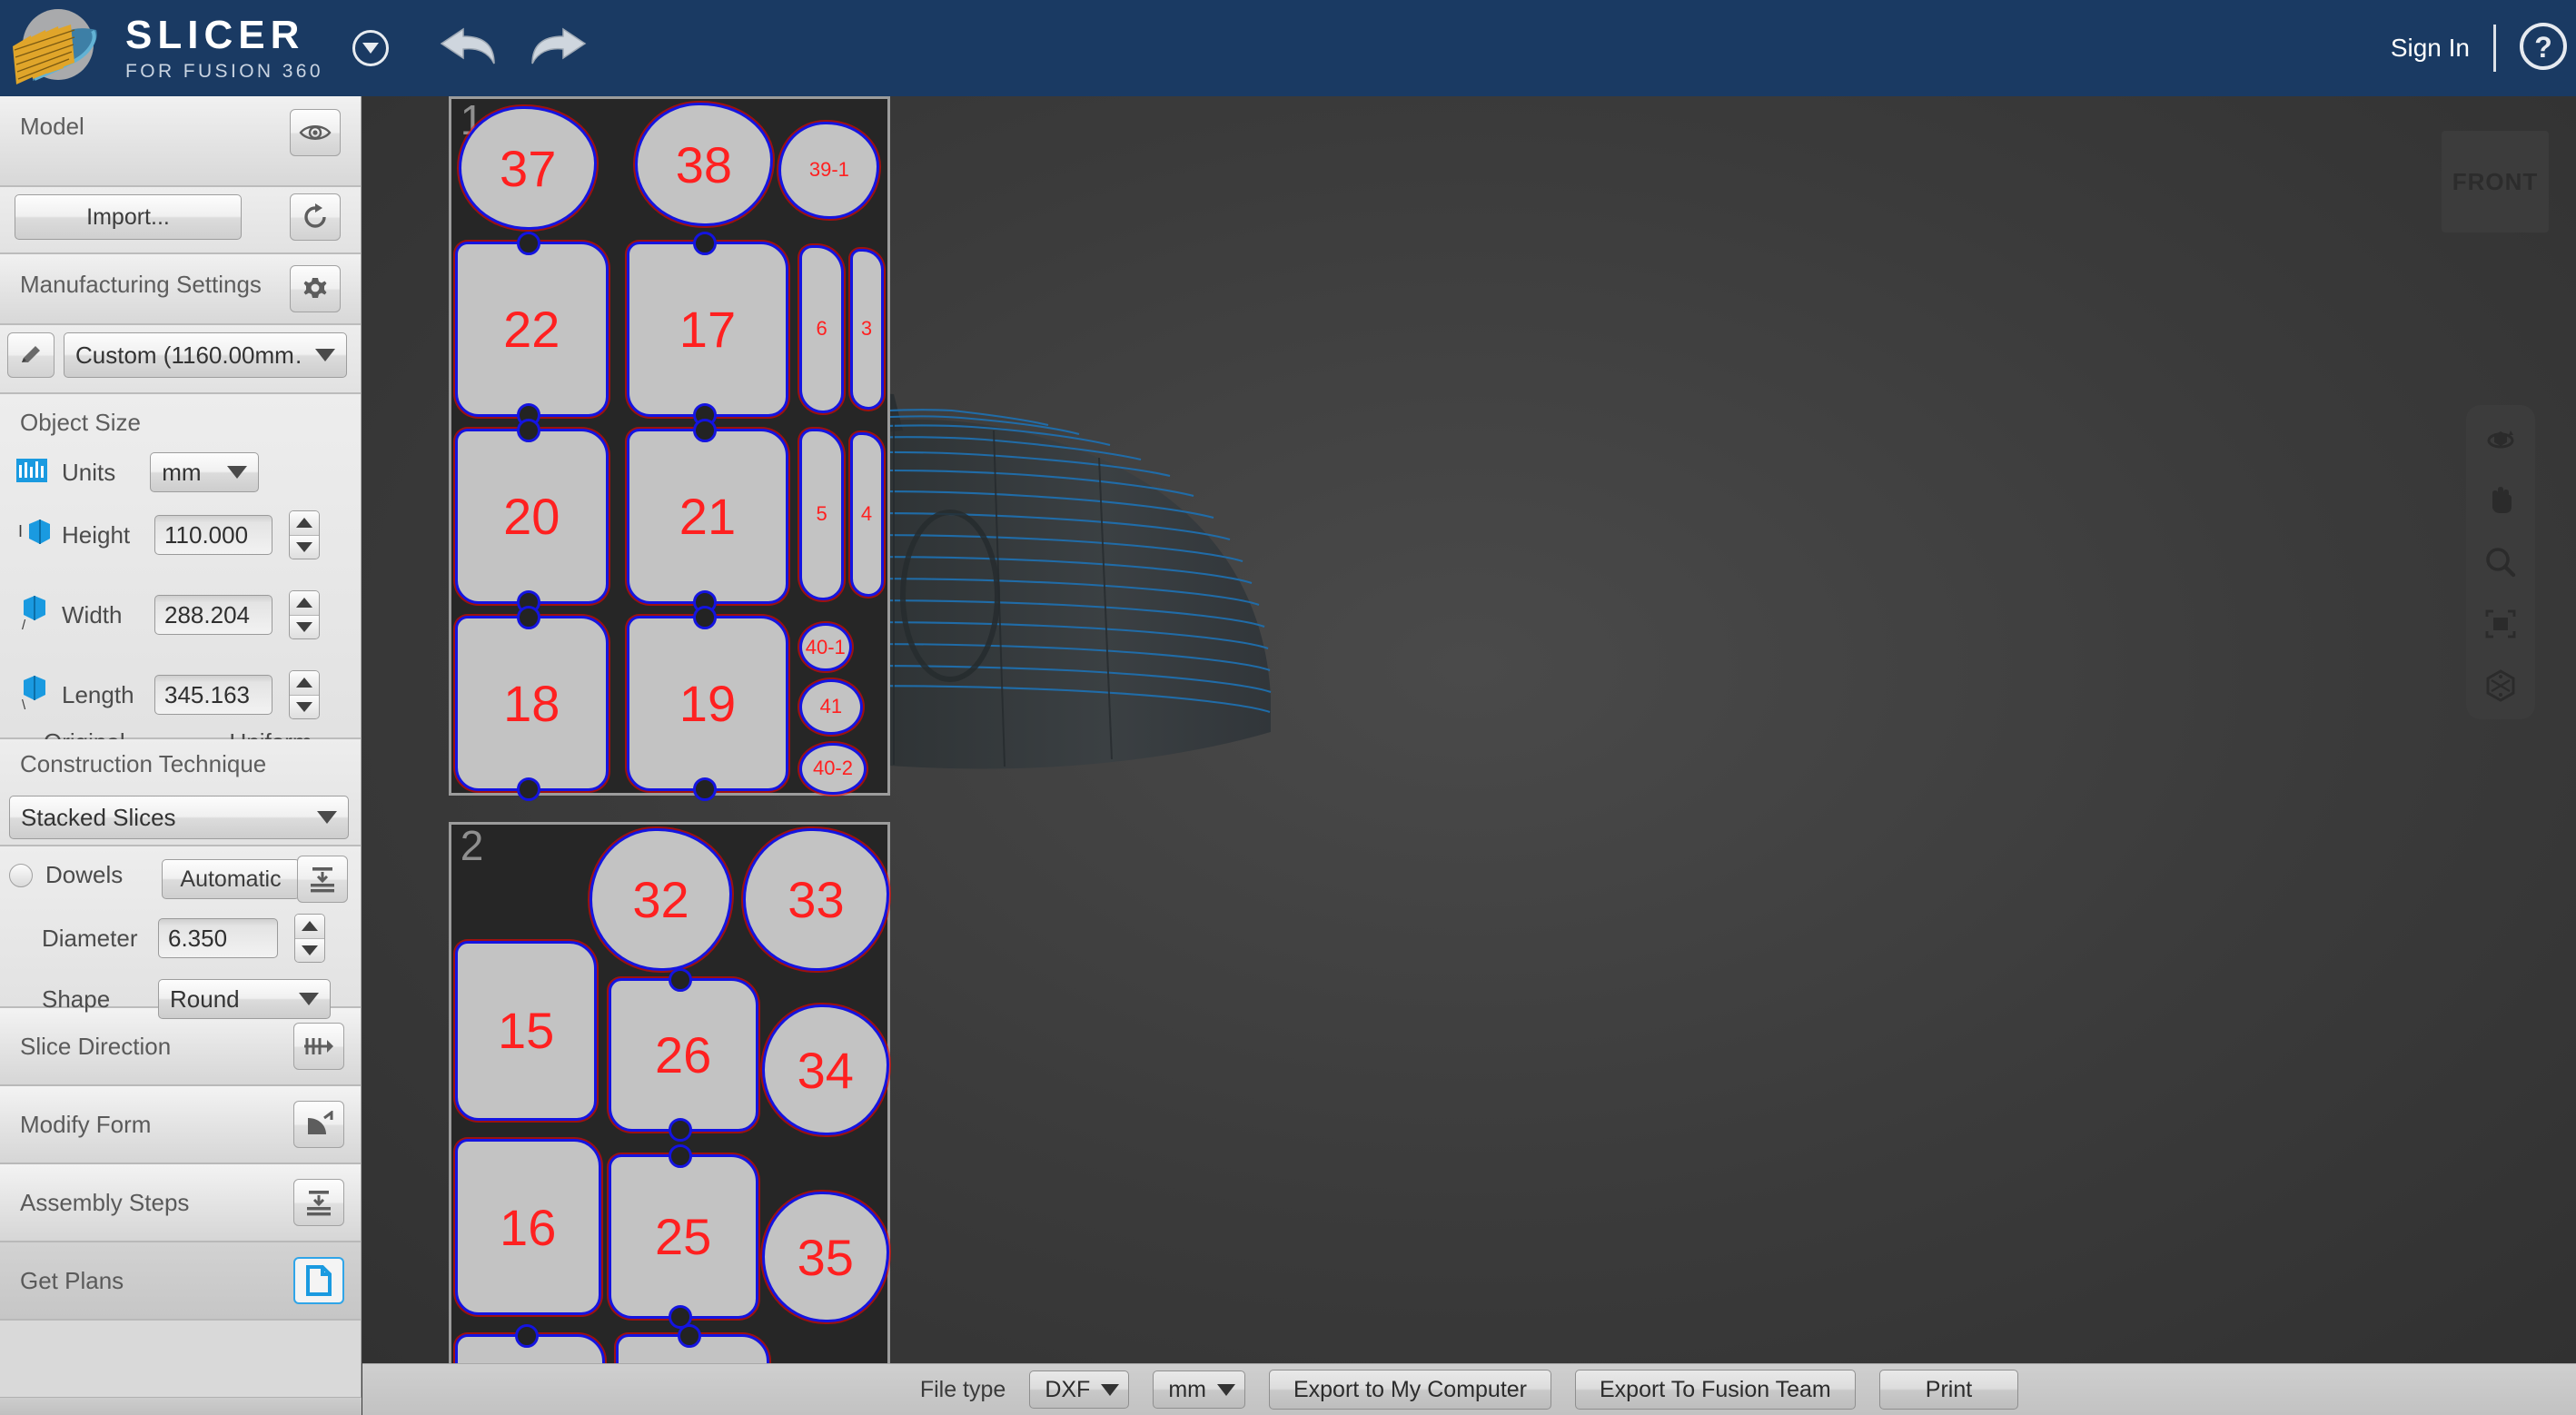 This screenshot has height=1415, width=2576. Describe the element at coordinates (531, 703) in the screenshot. I see `slice-part: 18` at that location.